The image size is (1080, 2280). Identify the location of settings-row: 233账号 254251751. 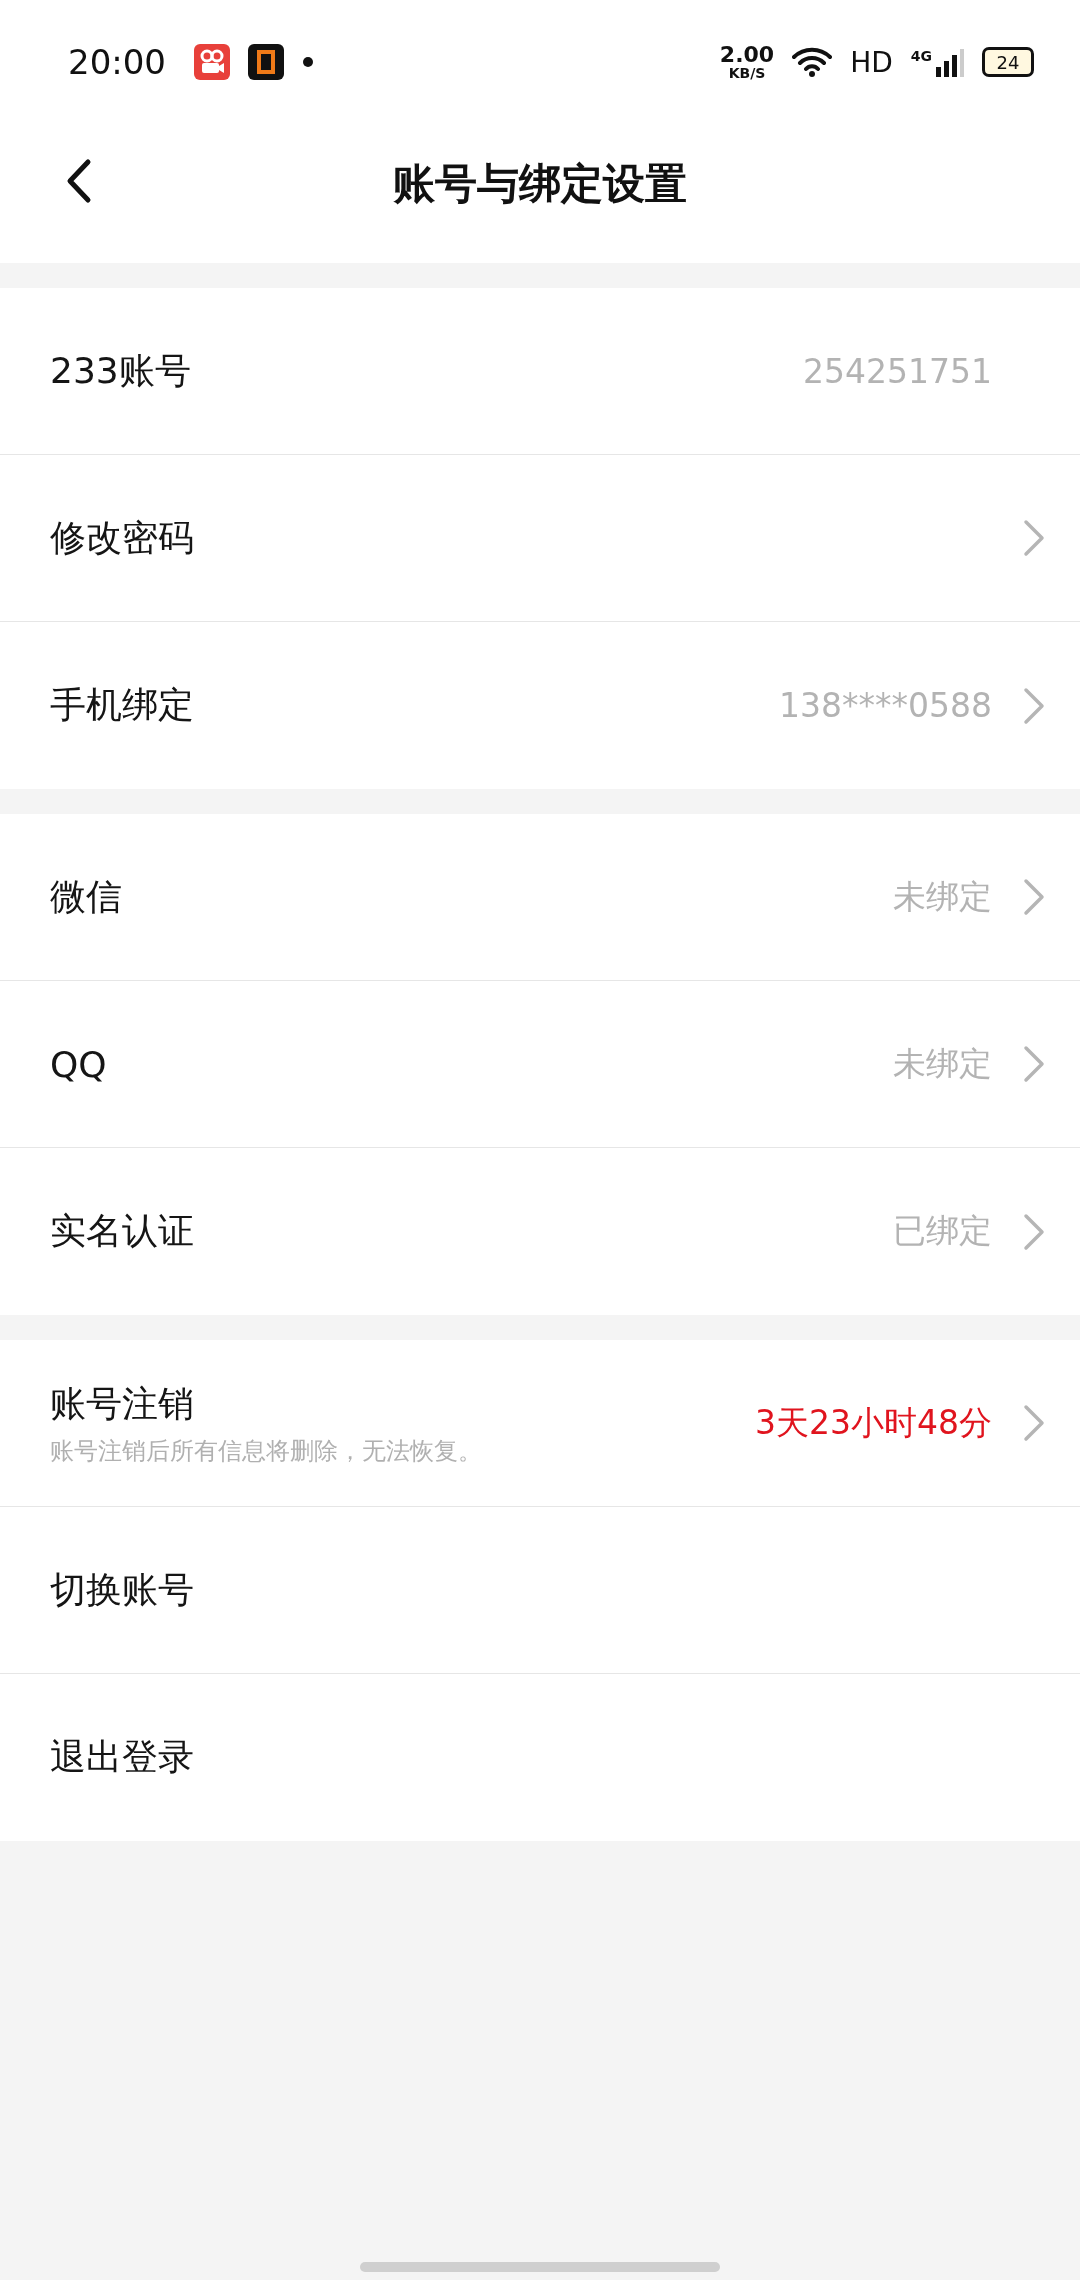
(540, 371).